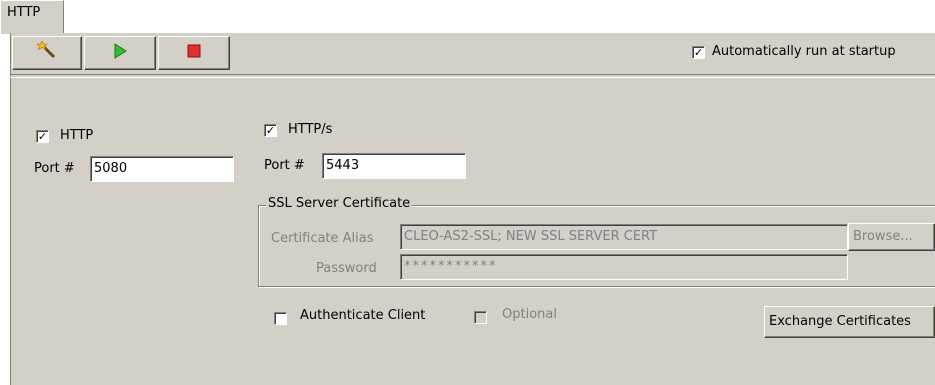 This screenshot has width=935, height=385. What do you see at coordinates (77, 135) in the screenshot?
I see `http-label: HTTP` at bounding box center [77, 135].